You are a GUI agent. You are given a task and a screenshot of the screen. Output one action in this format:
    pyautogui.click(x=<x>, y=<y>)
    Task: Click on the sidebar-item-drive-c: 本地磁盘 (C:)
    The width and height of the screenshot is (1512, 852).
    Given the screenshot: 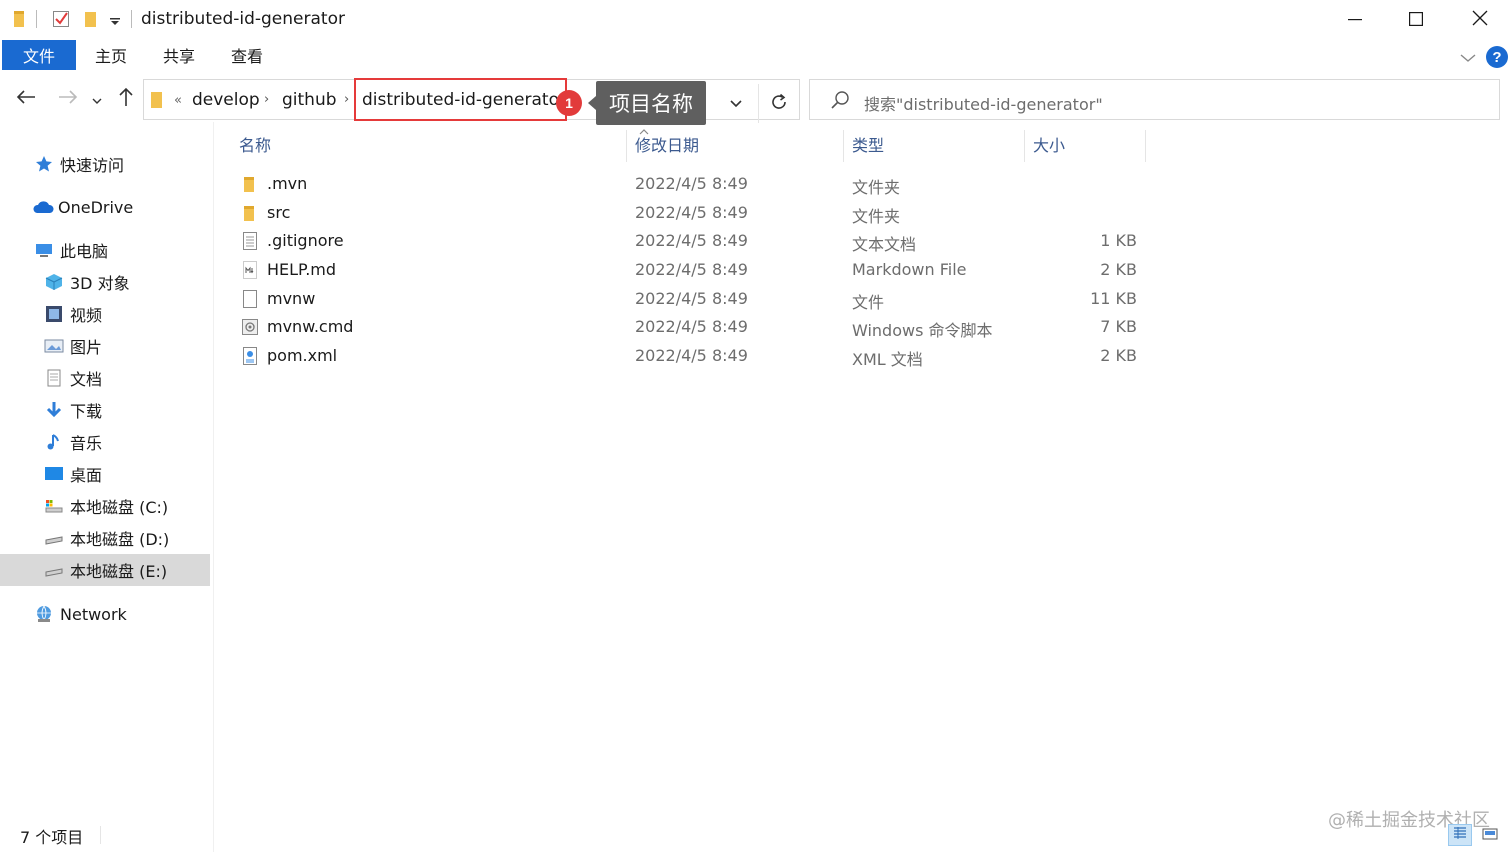 What is the action you would take?
    pyautogui.click(x=105, y=506)
    